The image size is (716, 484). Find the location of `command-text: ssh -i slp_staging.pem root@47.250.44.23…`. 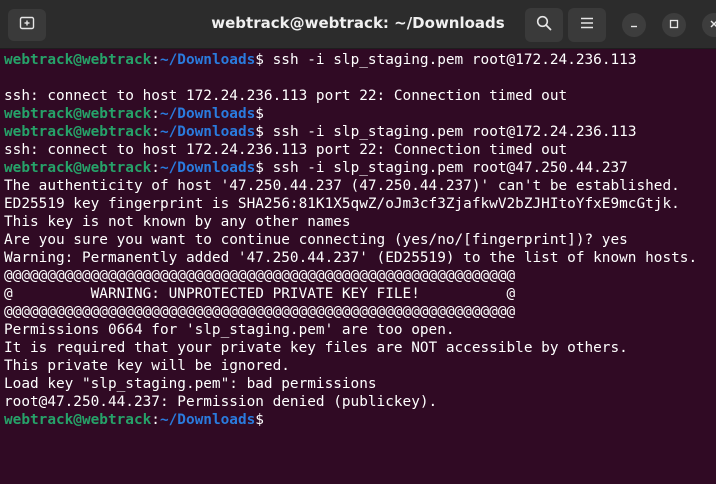

command-text: ssh -i slp_staging.pem root@47.250.44.23… is located at coordinates (445, 168).